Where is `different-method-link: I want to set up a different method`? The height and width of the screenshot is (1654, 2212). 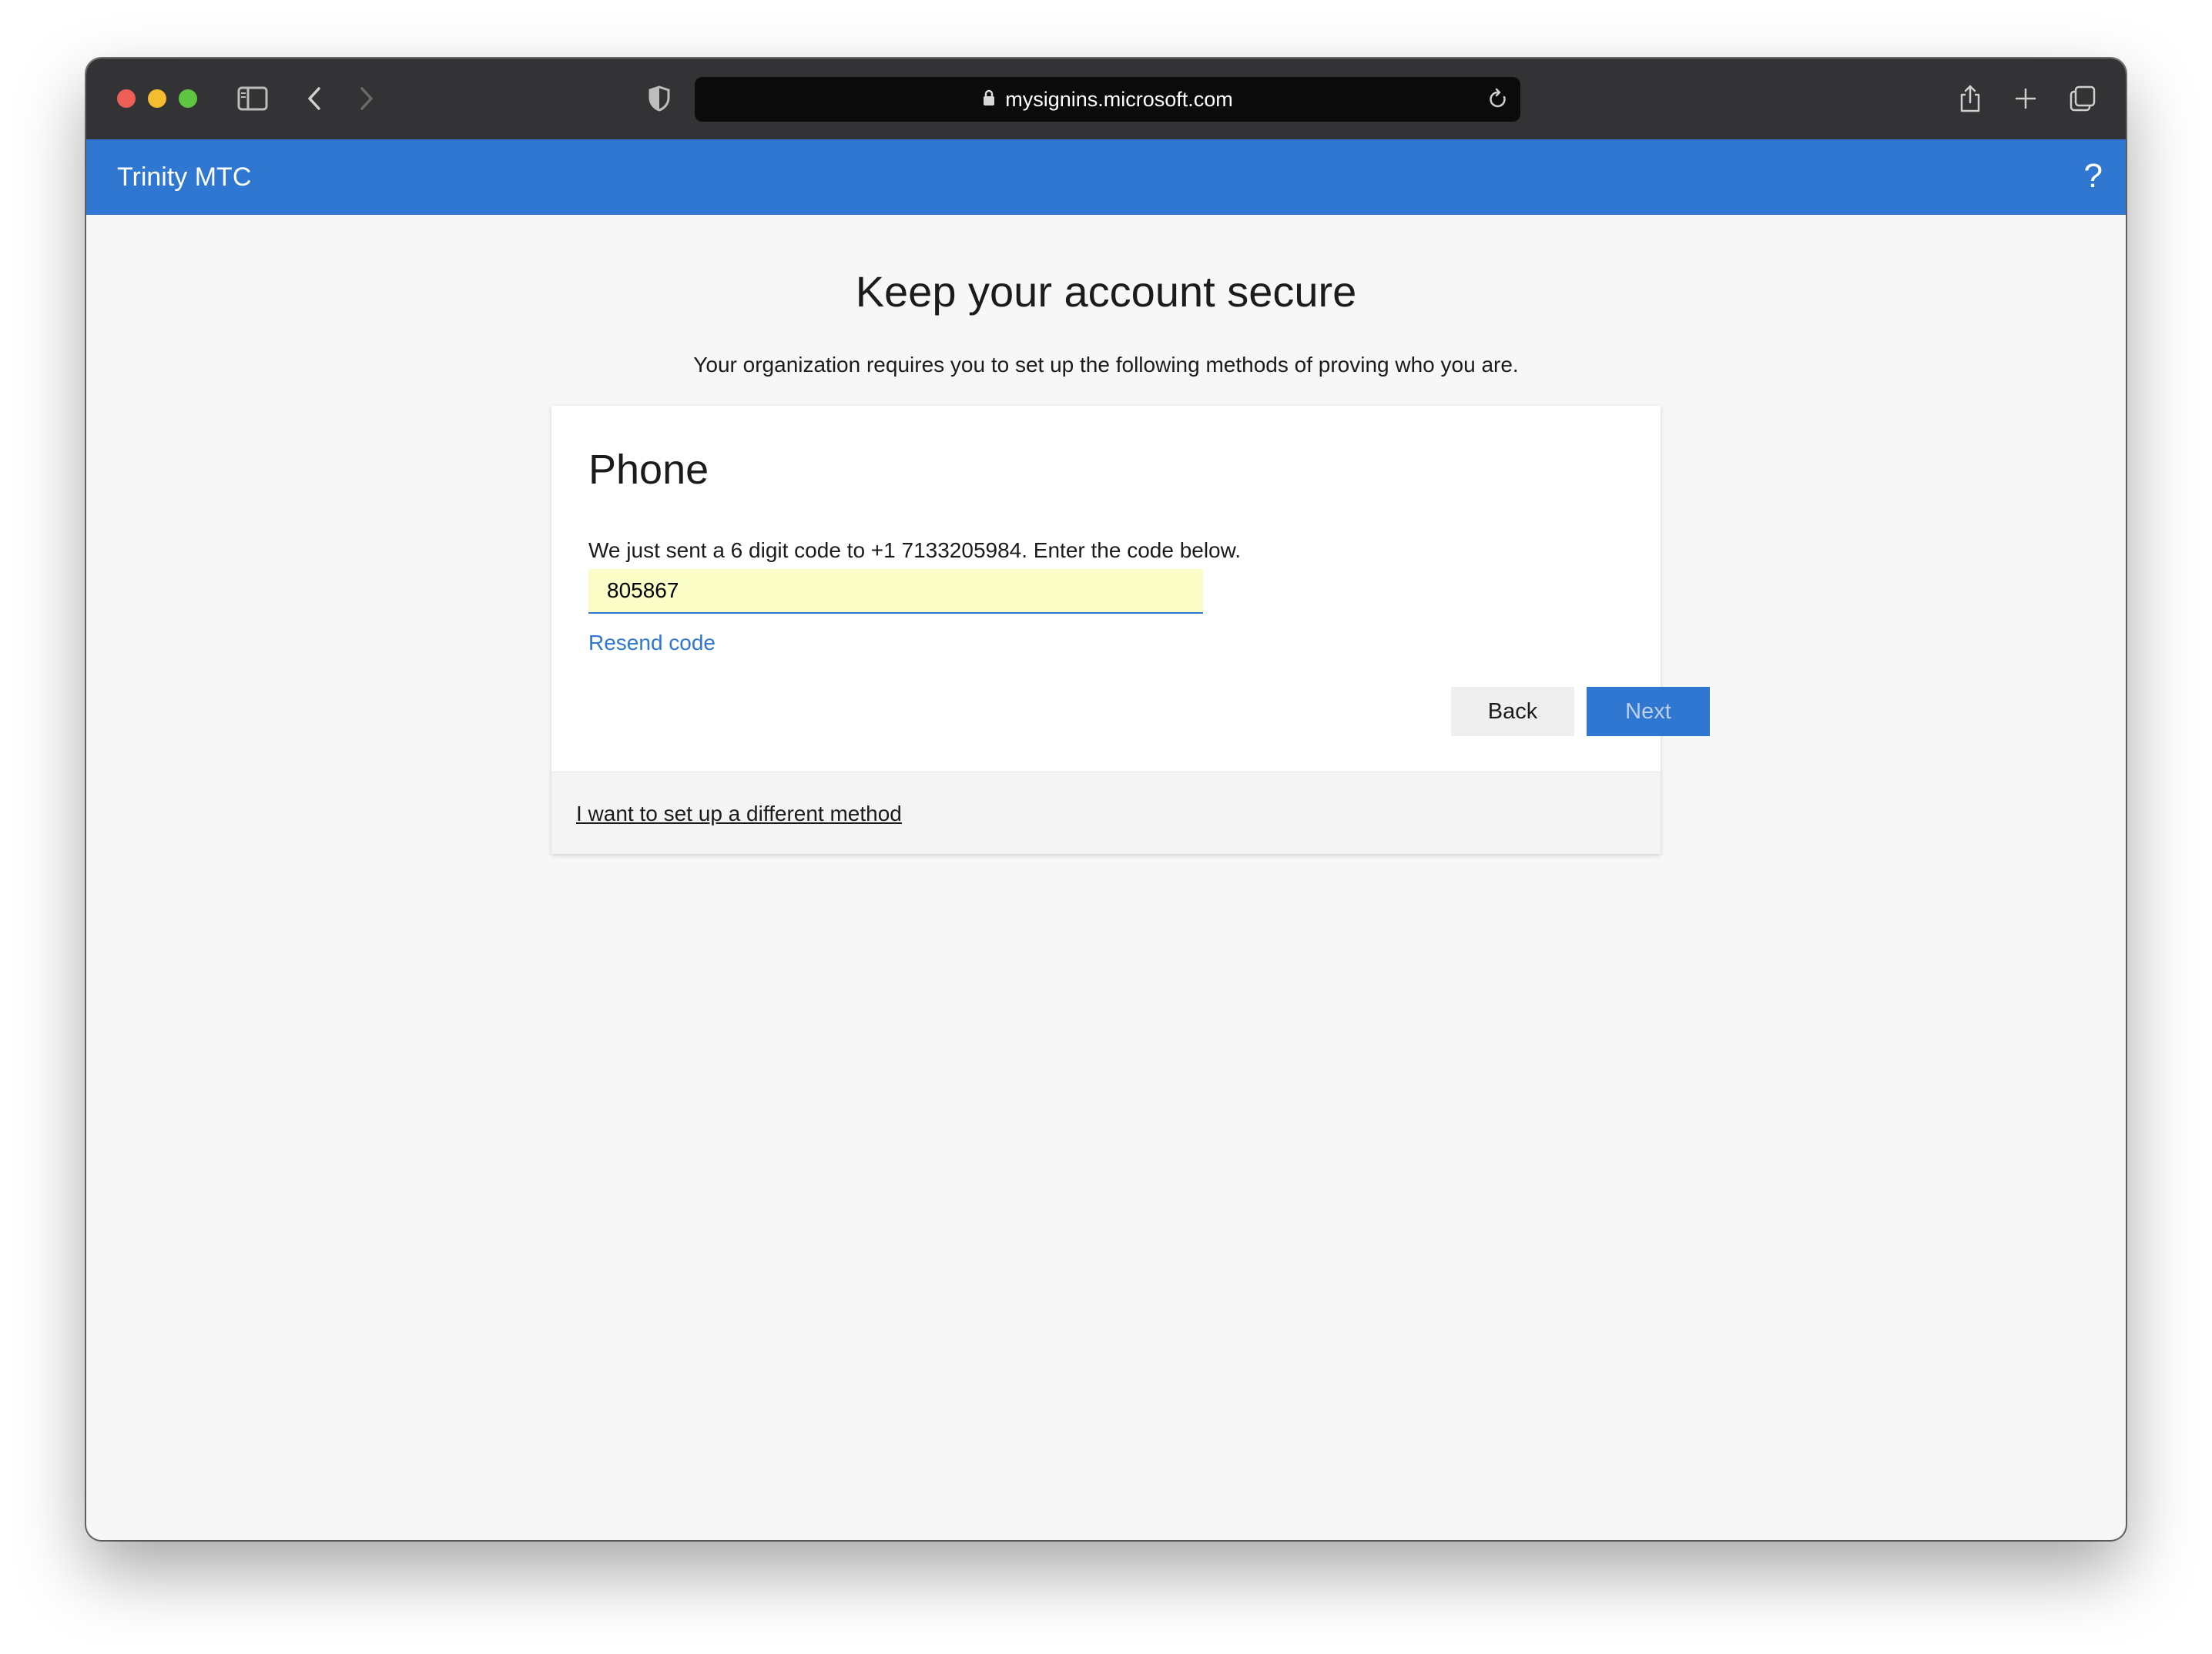
different-method-link: I want to set up a different method is located at coordinates (739, 814).